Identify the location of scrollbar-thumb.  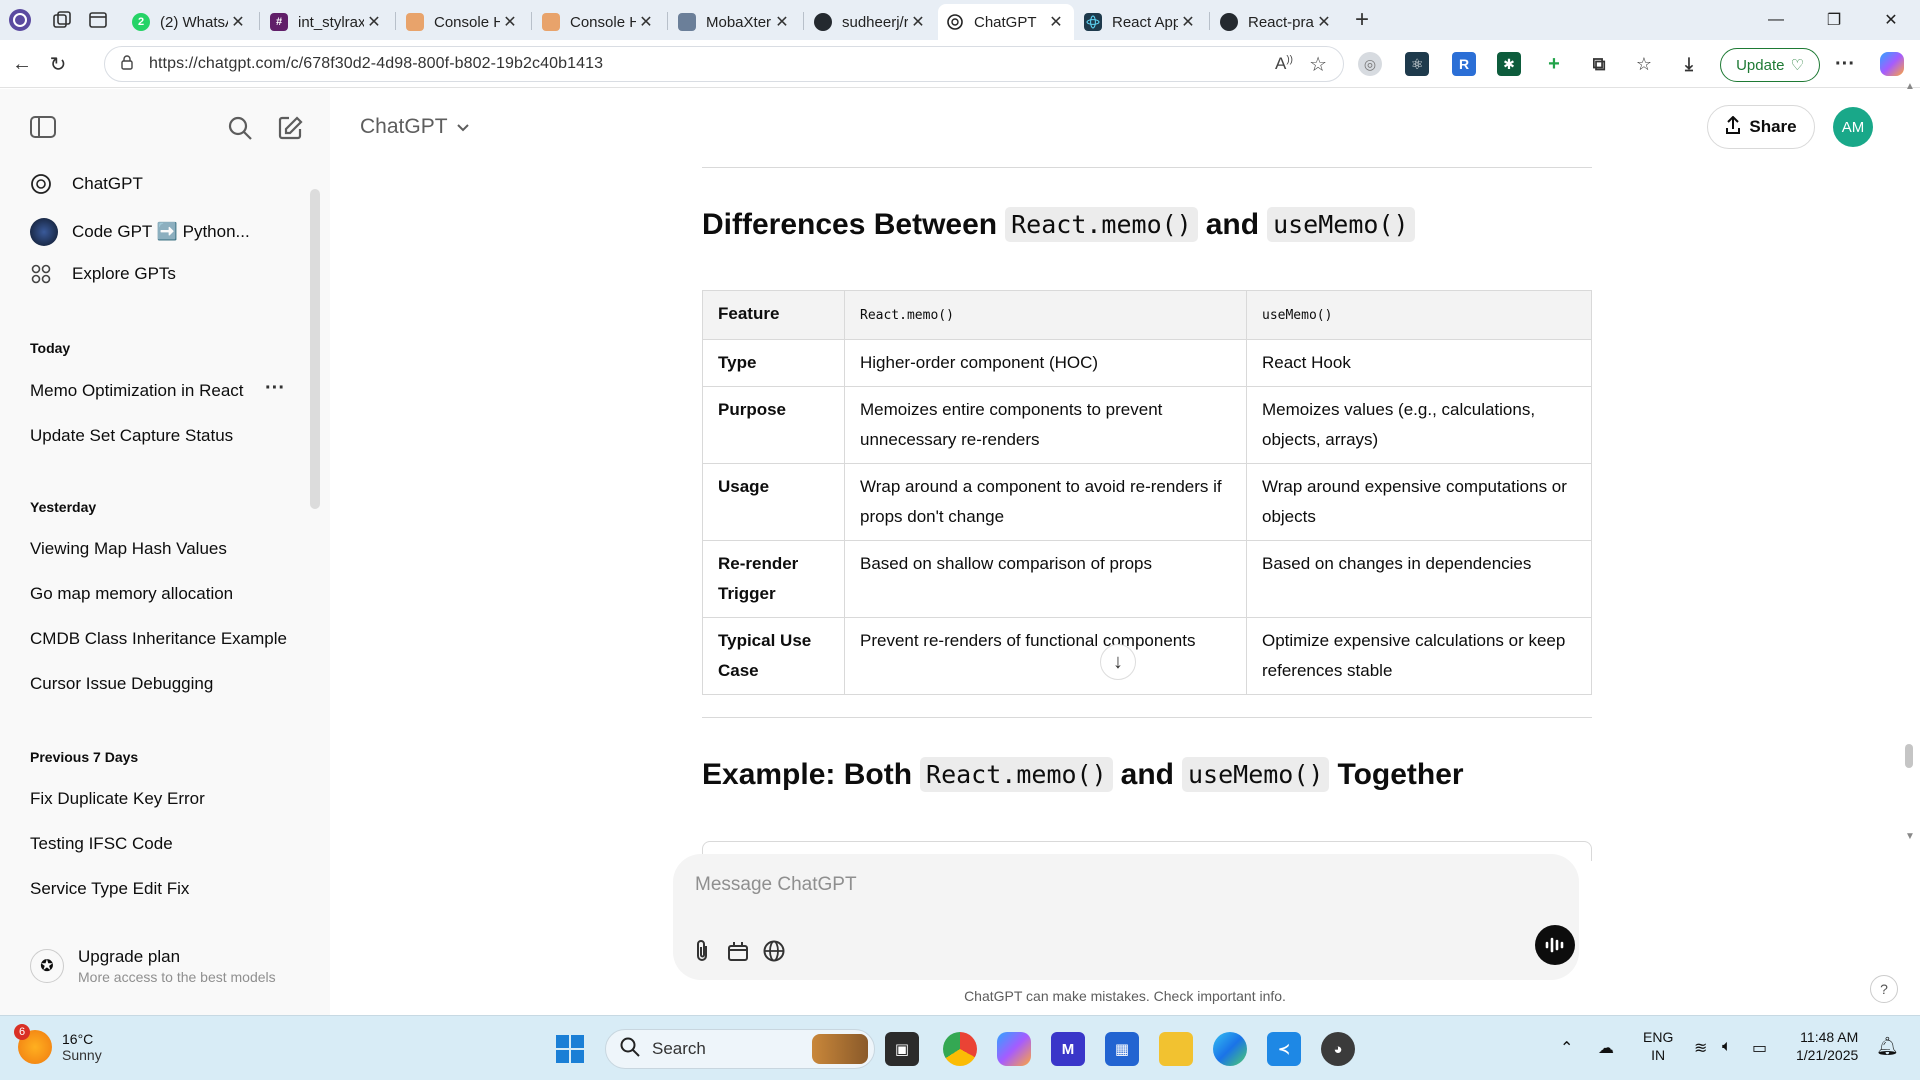
(1909, 756).